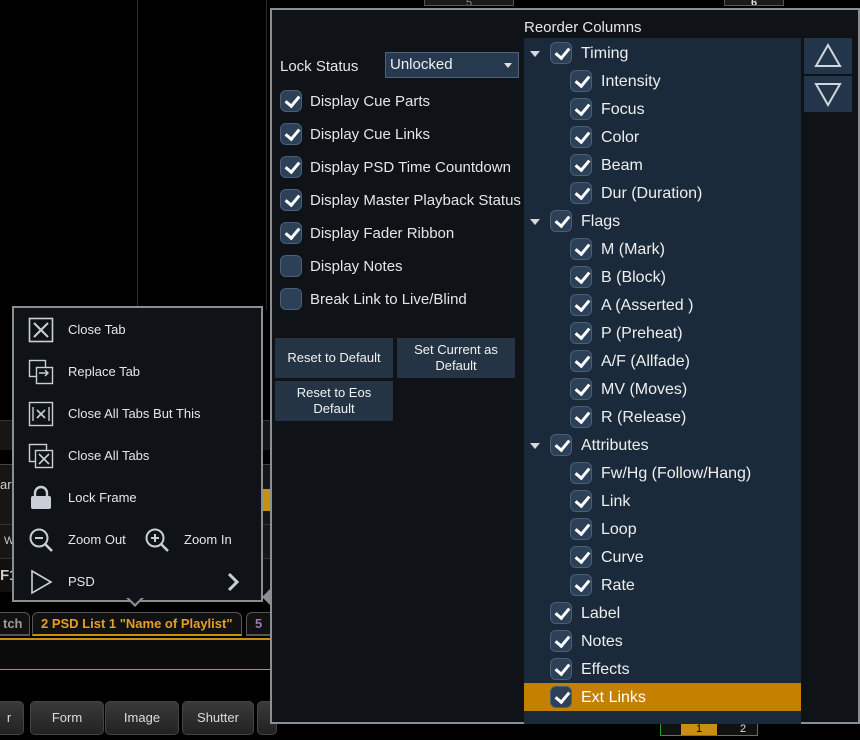 The width and height of the screenshot is (860, 740). Describe the element at coordinates (662, 417) in the screenshot. I see `tree-row-release: R (Release)` at that location.